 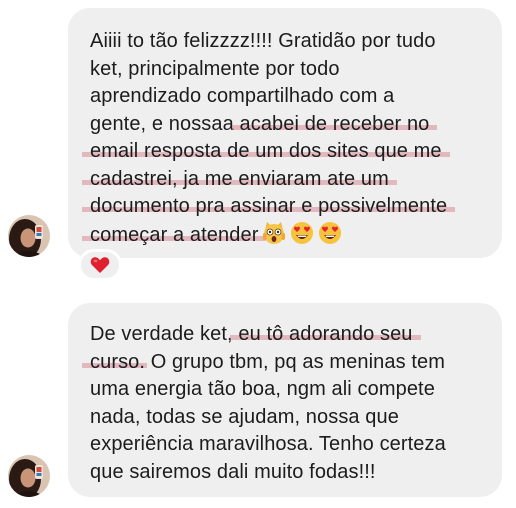 What do you see at coordinates (165, 123) in the screenshot?
I see `message-text: gente, e nossaa` at bounding box center [165, 123].